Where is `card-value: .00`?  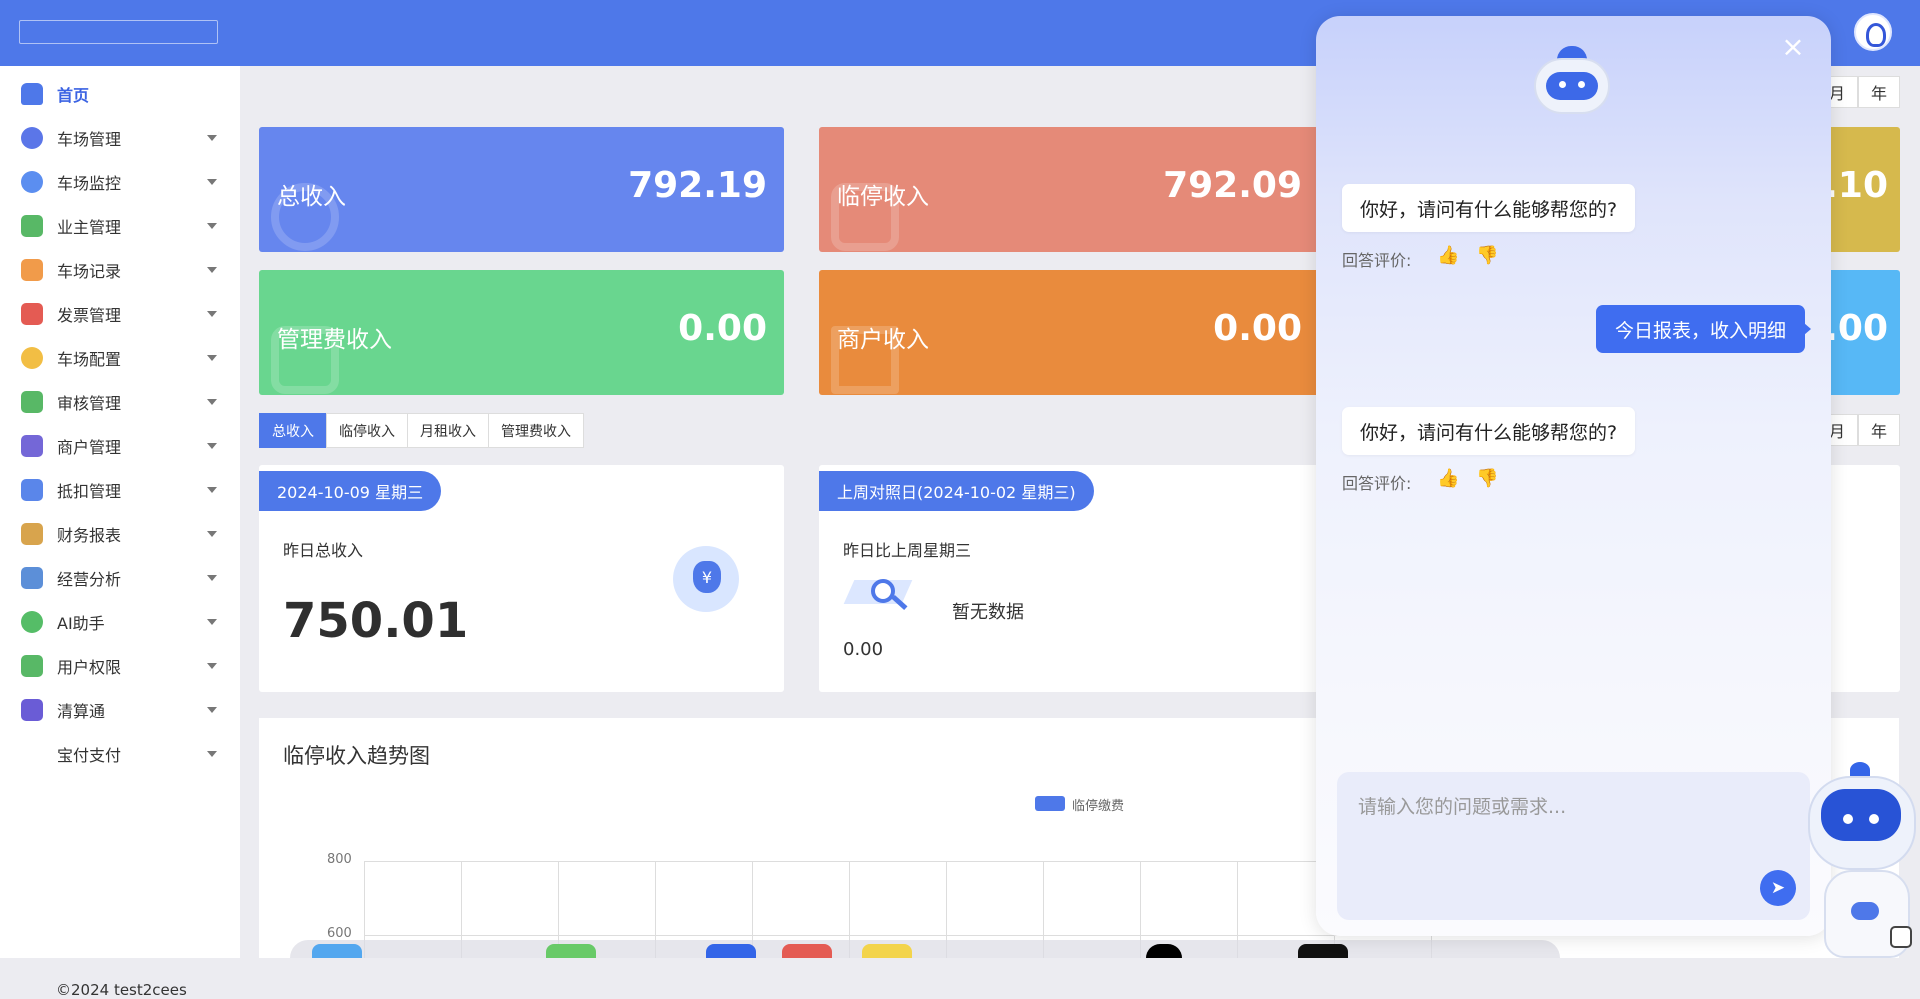 card-value: .00 is located at coordinates (1858, 328).